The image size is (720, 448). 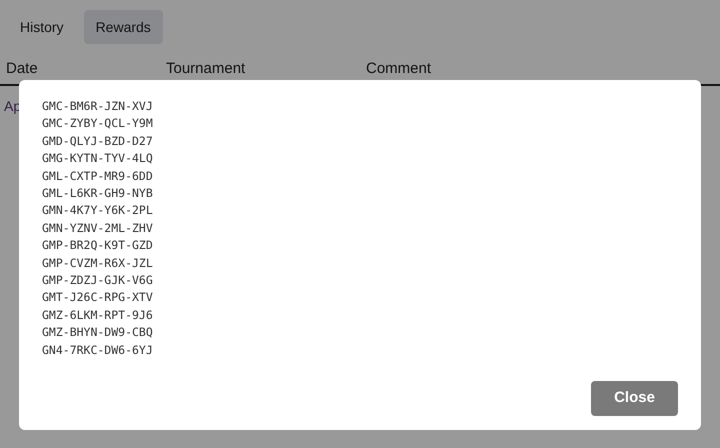 I want to click on code-line: GMZ-6LKM-RPT-9J6, so click(x=97, y=315).